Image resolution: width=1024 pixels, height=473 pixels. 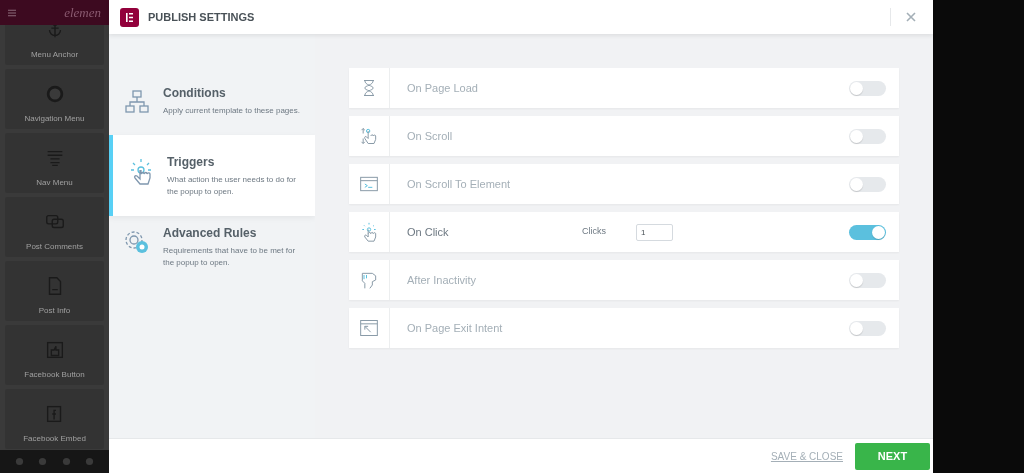 What do you see at coordinates (624, 232) in the screenshot?
I see `trigger-row: On Click Clicks 1` at bounding box center [624, 232].